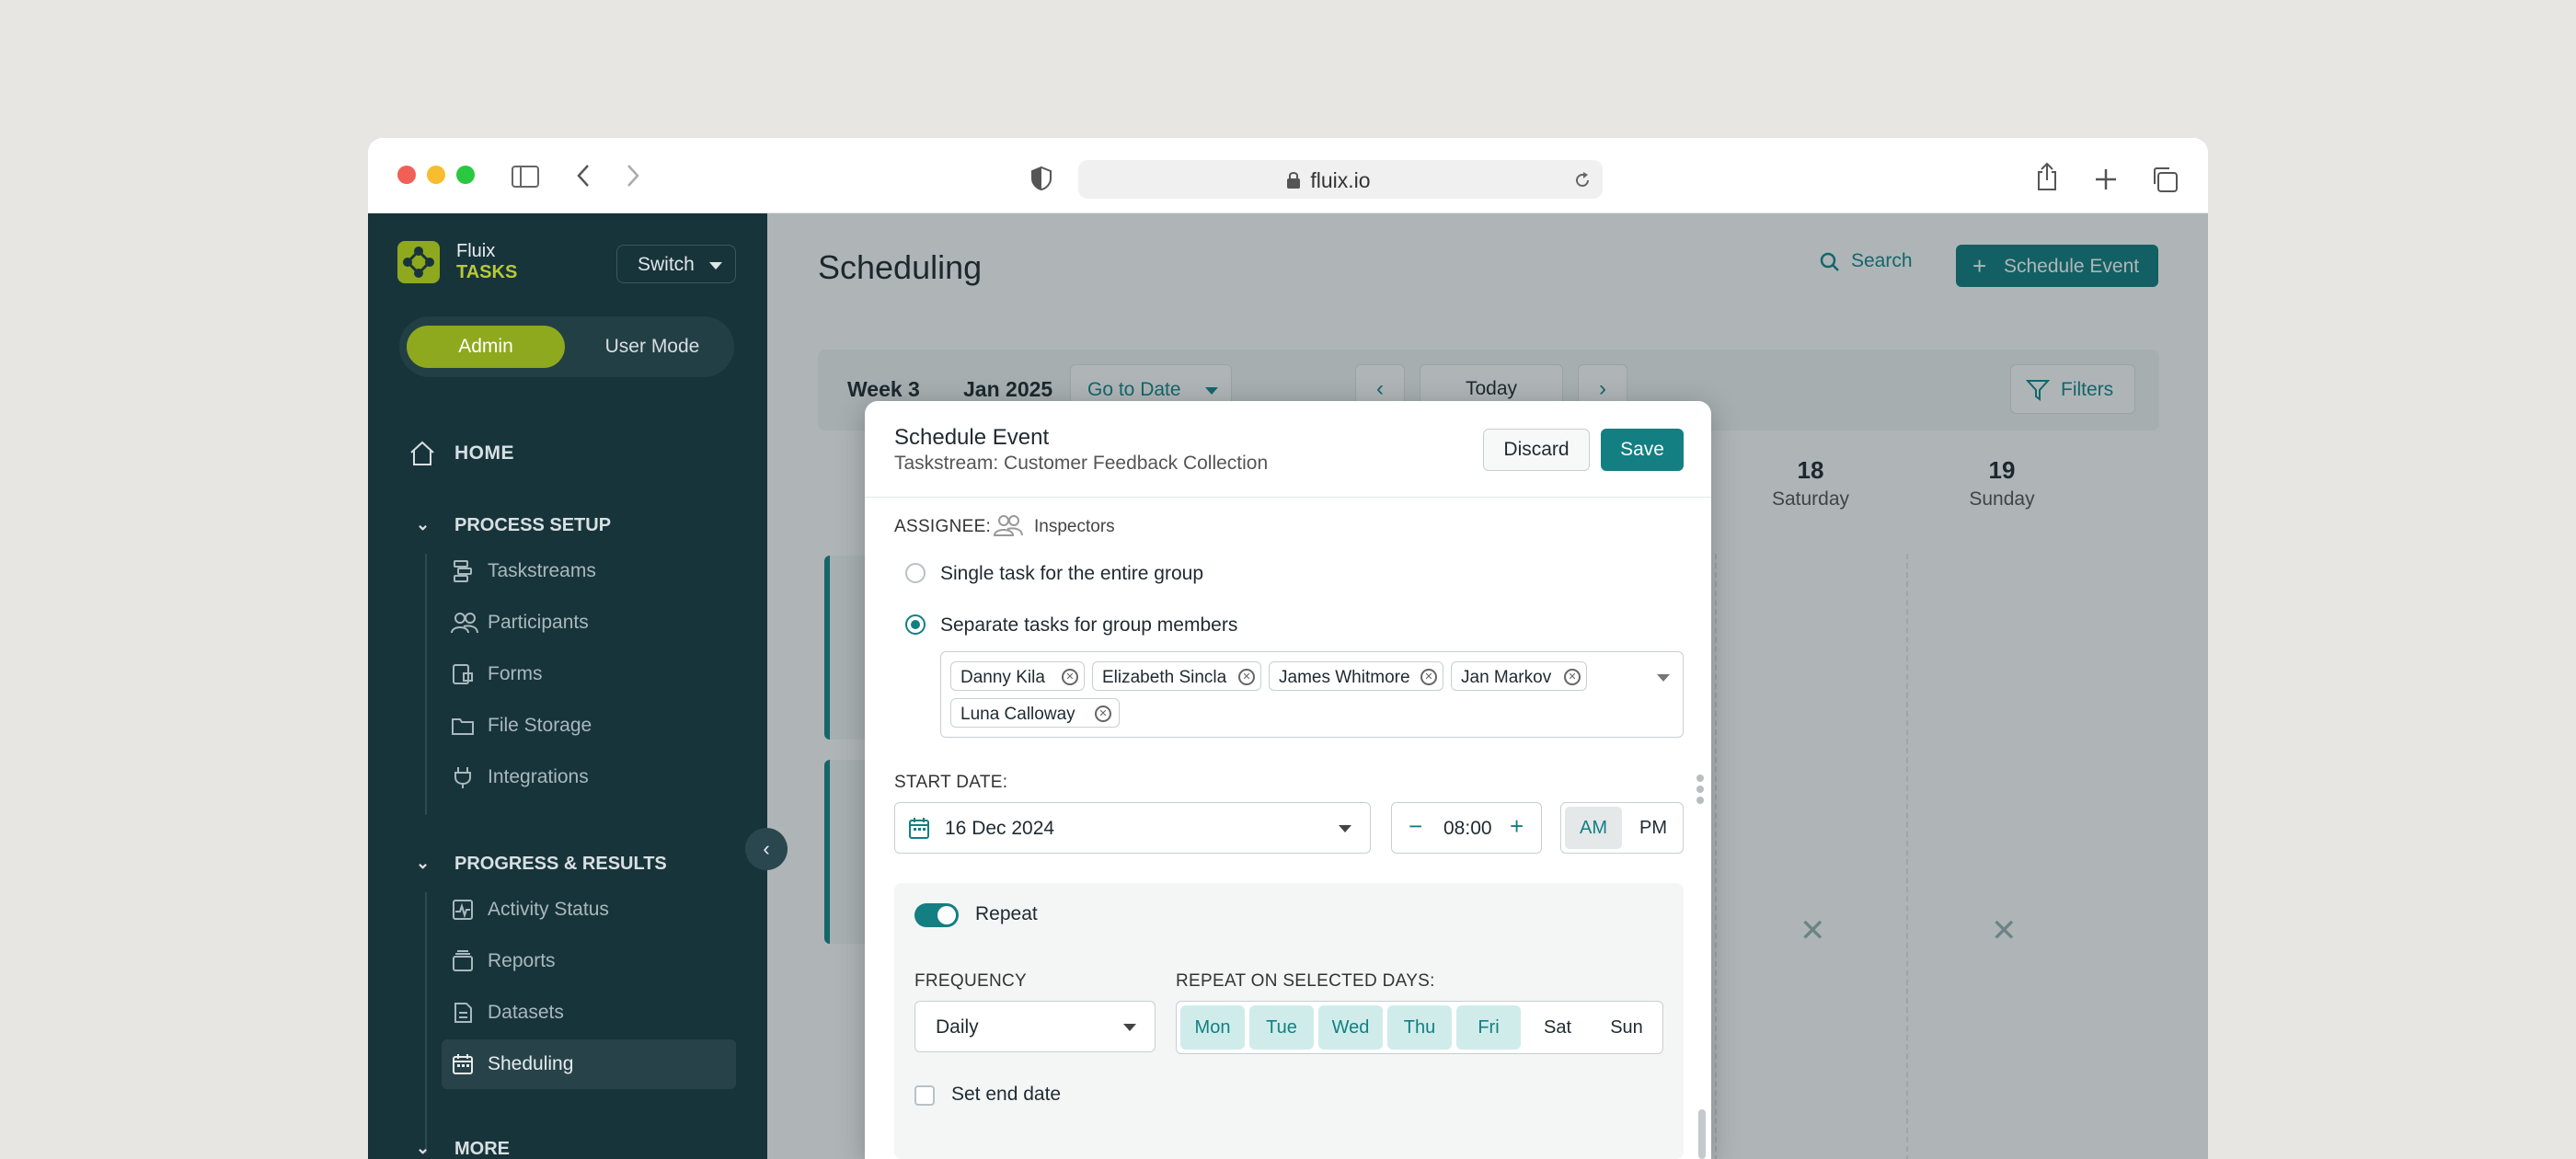  I want to click on section-more-label: MORE, so click(482, 1149).